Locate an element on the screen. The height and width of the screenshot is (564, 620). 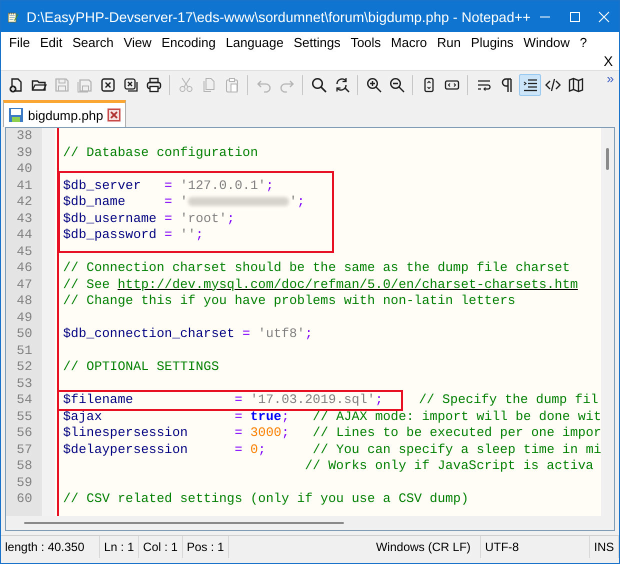
line-number: 39 is located at coordinates (25, 152).